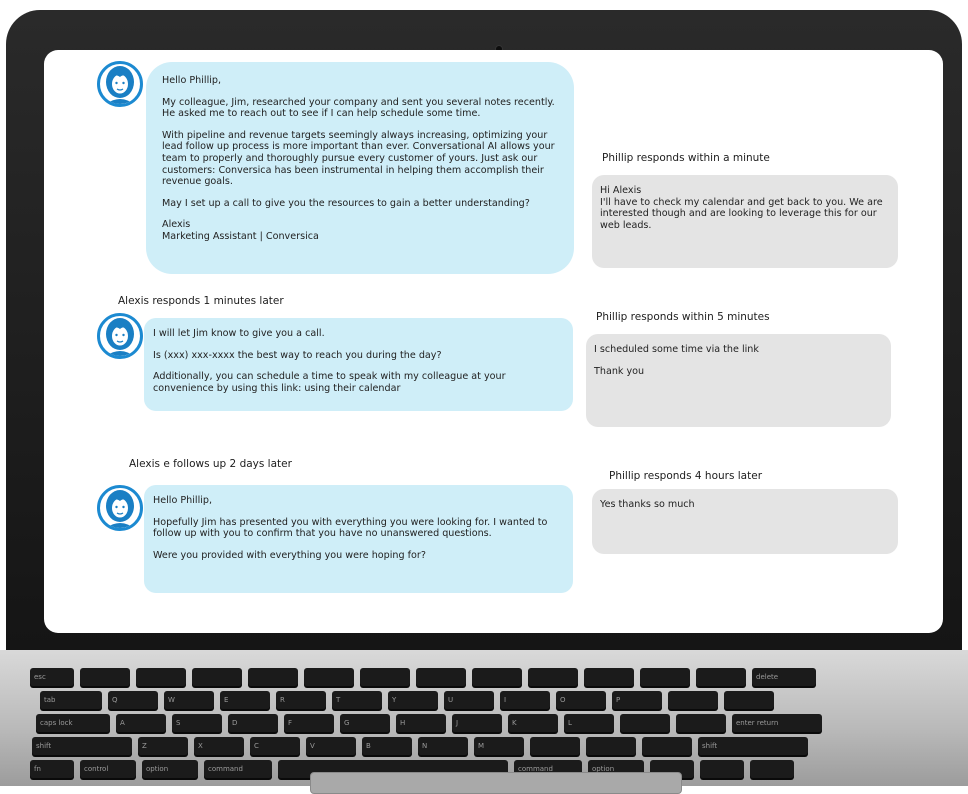  Describe the element at coordinates (331, 746) in the screenshot. I see `keyboard-key: V` at that location.